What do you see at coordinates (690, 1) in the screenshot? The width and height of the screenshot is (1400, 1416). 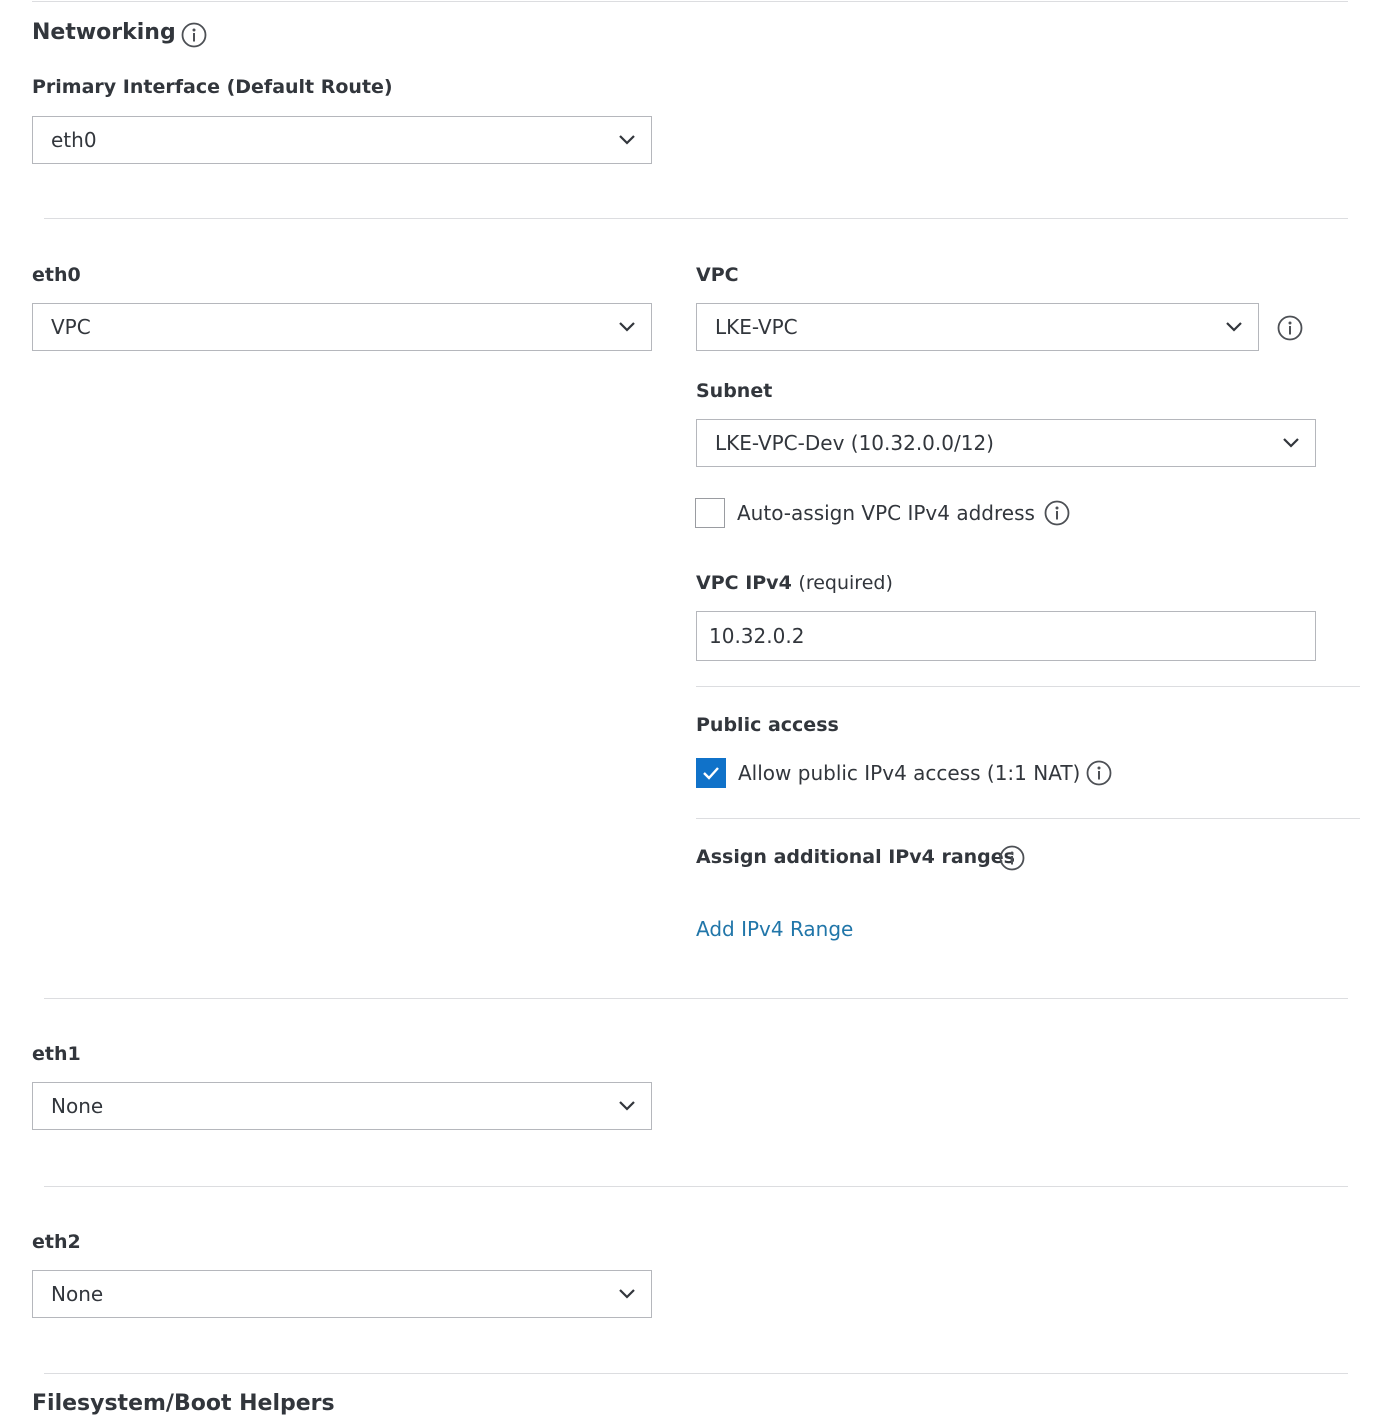 I see `top-divider` at bounding box center [690, 1].